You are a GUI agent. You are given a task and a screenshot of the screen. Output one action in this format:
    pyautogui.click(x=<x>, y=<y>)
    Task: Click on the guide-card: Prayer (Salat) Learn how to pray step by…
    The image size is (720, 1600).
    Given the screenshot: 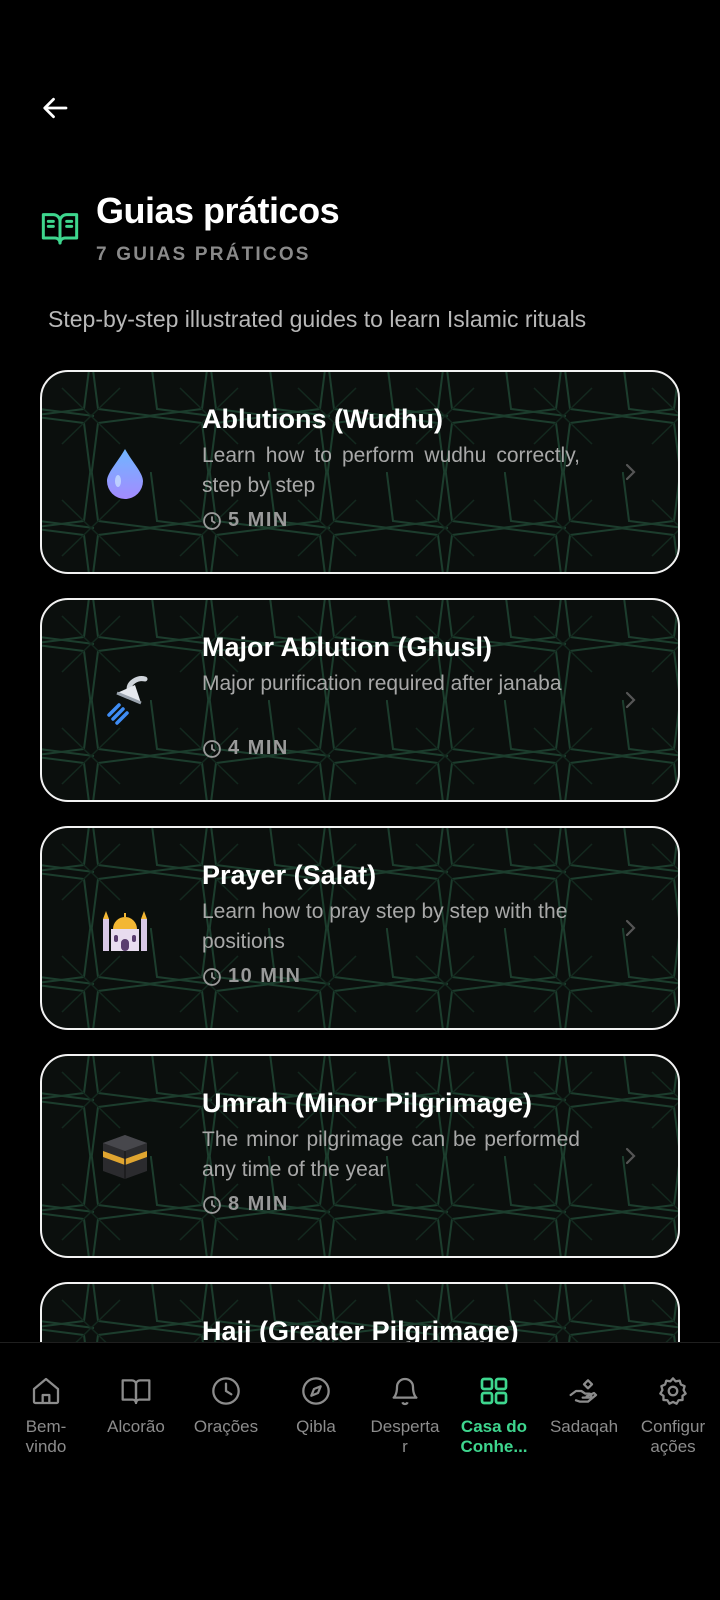 What is the action you would take?
    pyautogui.click(x=360, y=928)
    